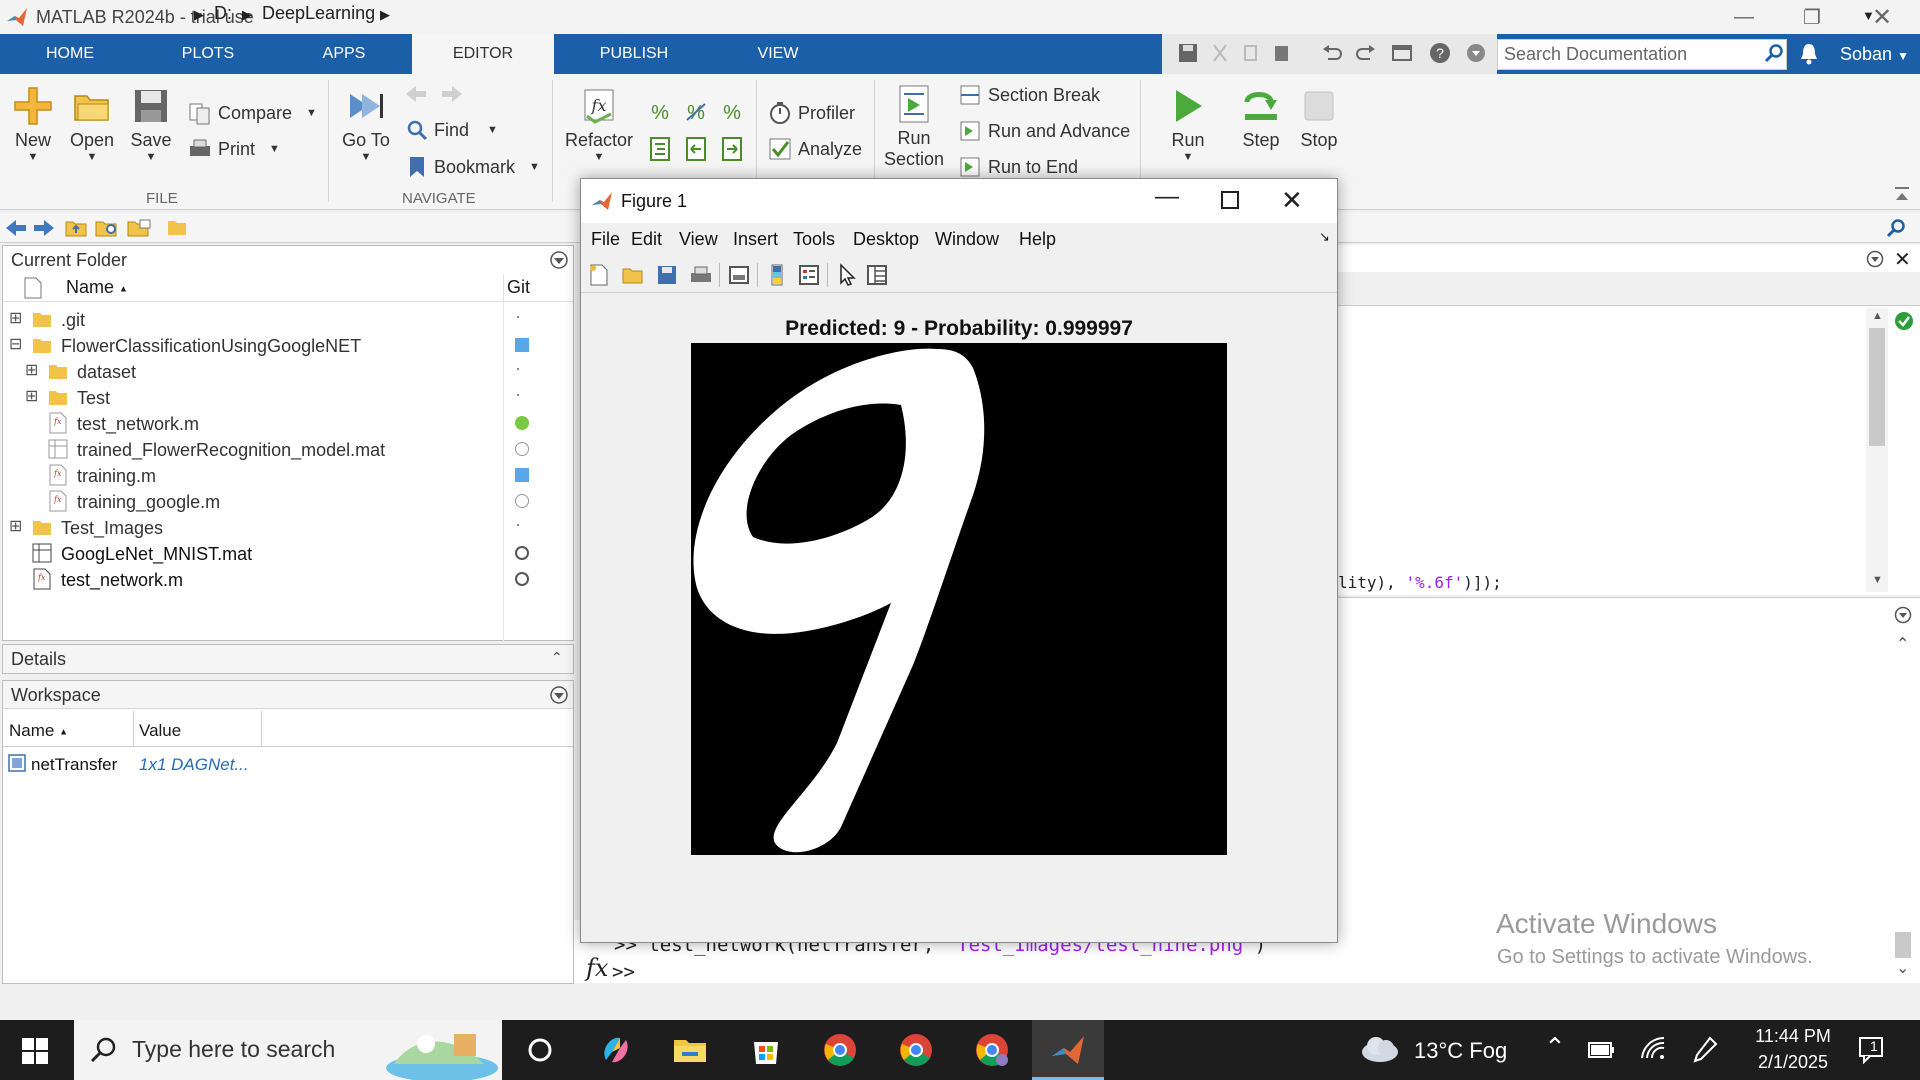 The height and width of the screenshot is (1080, 1920). Describe the element at coordinates (886, 239) in the screenshot. I see `menu-desktop: Desktop` at that location.